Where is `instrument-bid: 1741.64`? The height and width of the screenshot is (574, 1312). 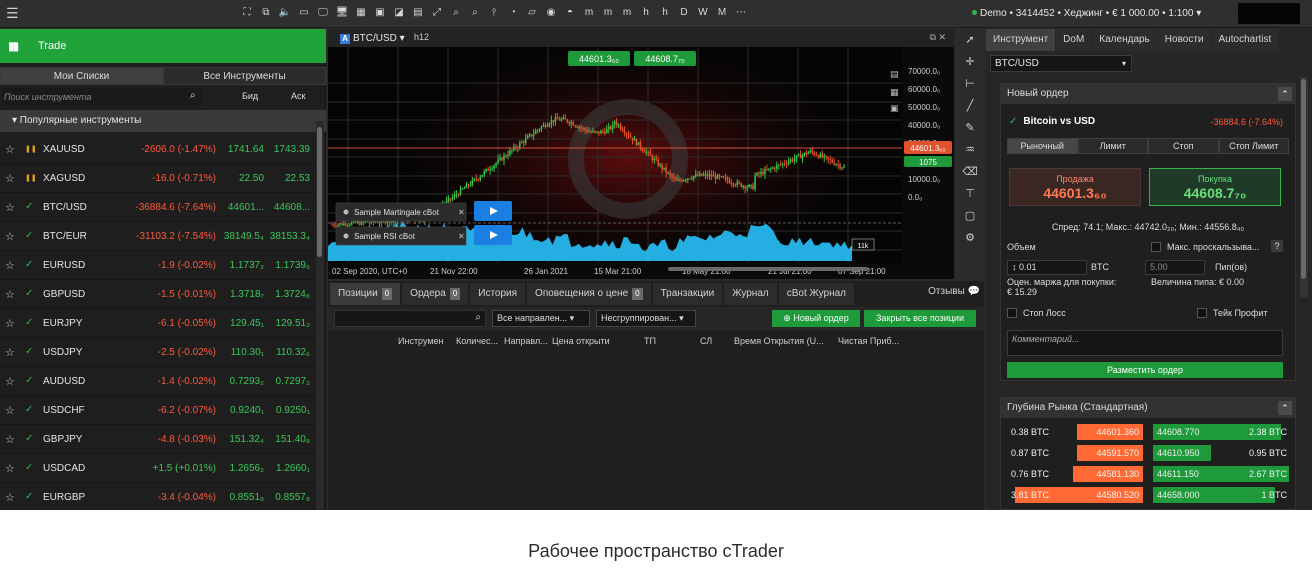
instrument-bid: 1741.64 is located at coordinates (246, 149).